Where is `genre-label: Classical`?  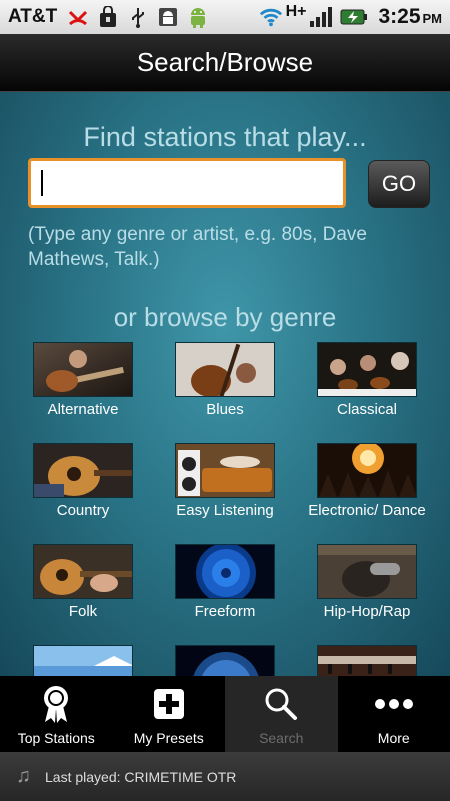
genre-label: Classical is located at coordinates (366, 409).